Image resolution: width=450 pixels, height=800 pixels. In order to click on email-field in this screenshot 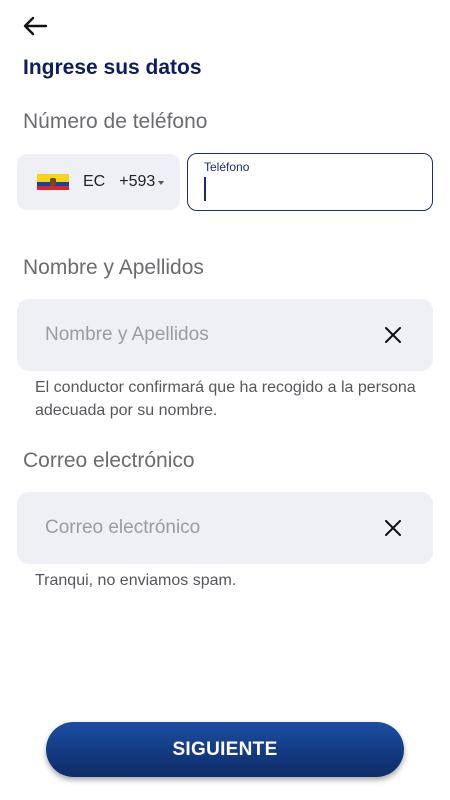, I will do `click(225, 528)`.